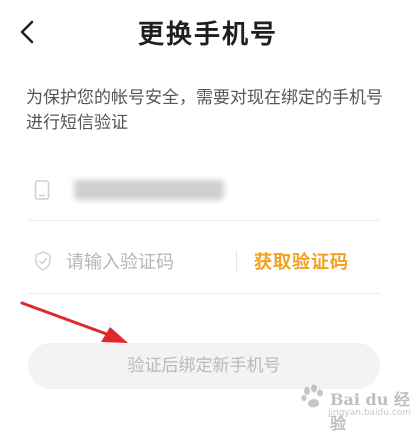 The width and height of the screenshot is (416, 434). What do you see at coordinates (42, 190) in the screenshot?
I see `phone-icon` at bounding box center [42, 190].